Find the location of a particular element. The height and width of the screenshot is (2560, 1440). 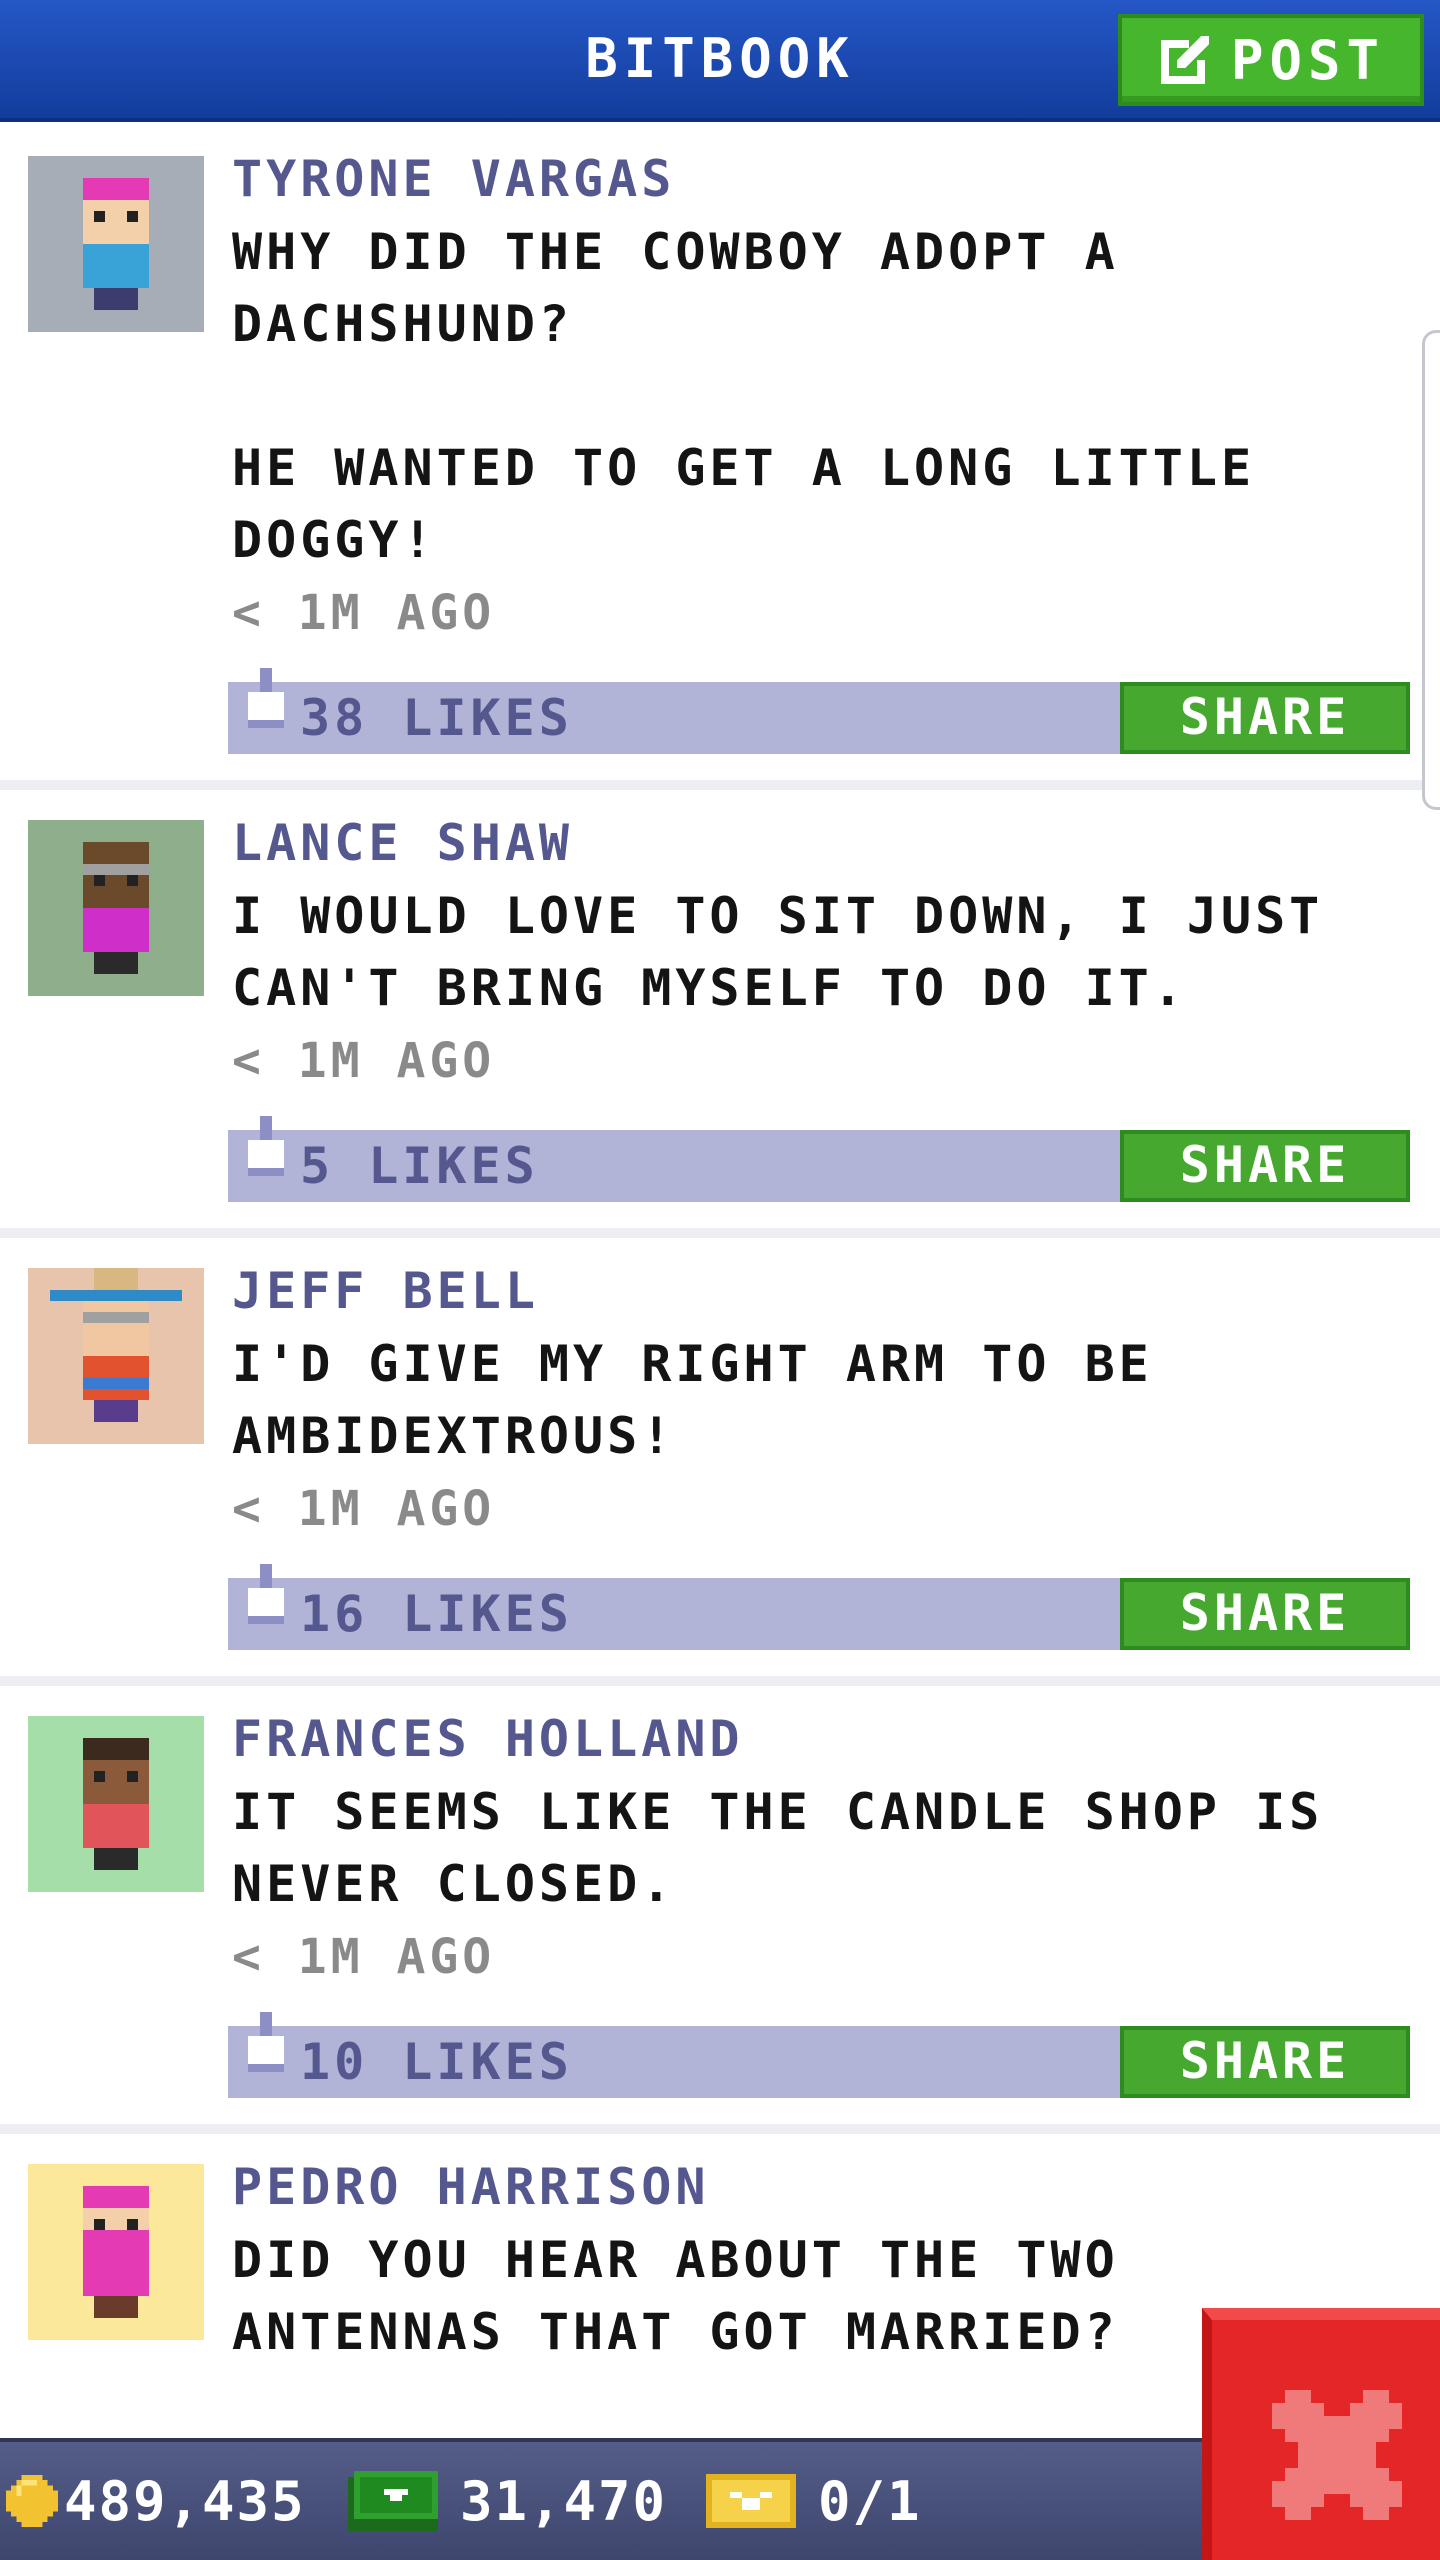

bux-stat: 31,470 is located at coordinates (507, 2501).